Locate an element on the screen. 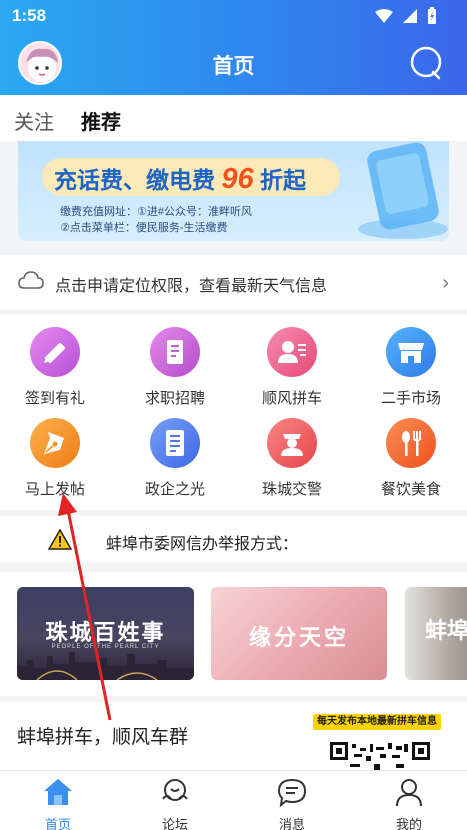 Image resolution: width=467 pixels, height=830 pixels. nav-home: 首页 is located at coordinates (58, 803).